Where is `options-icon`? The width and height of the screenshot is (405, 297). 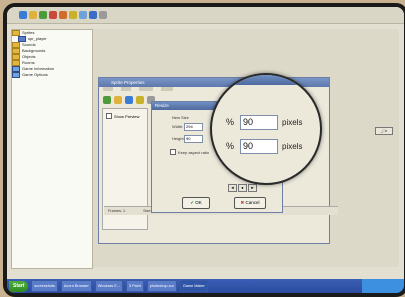 options-icon is located at coordinates (16, 75).